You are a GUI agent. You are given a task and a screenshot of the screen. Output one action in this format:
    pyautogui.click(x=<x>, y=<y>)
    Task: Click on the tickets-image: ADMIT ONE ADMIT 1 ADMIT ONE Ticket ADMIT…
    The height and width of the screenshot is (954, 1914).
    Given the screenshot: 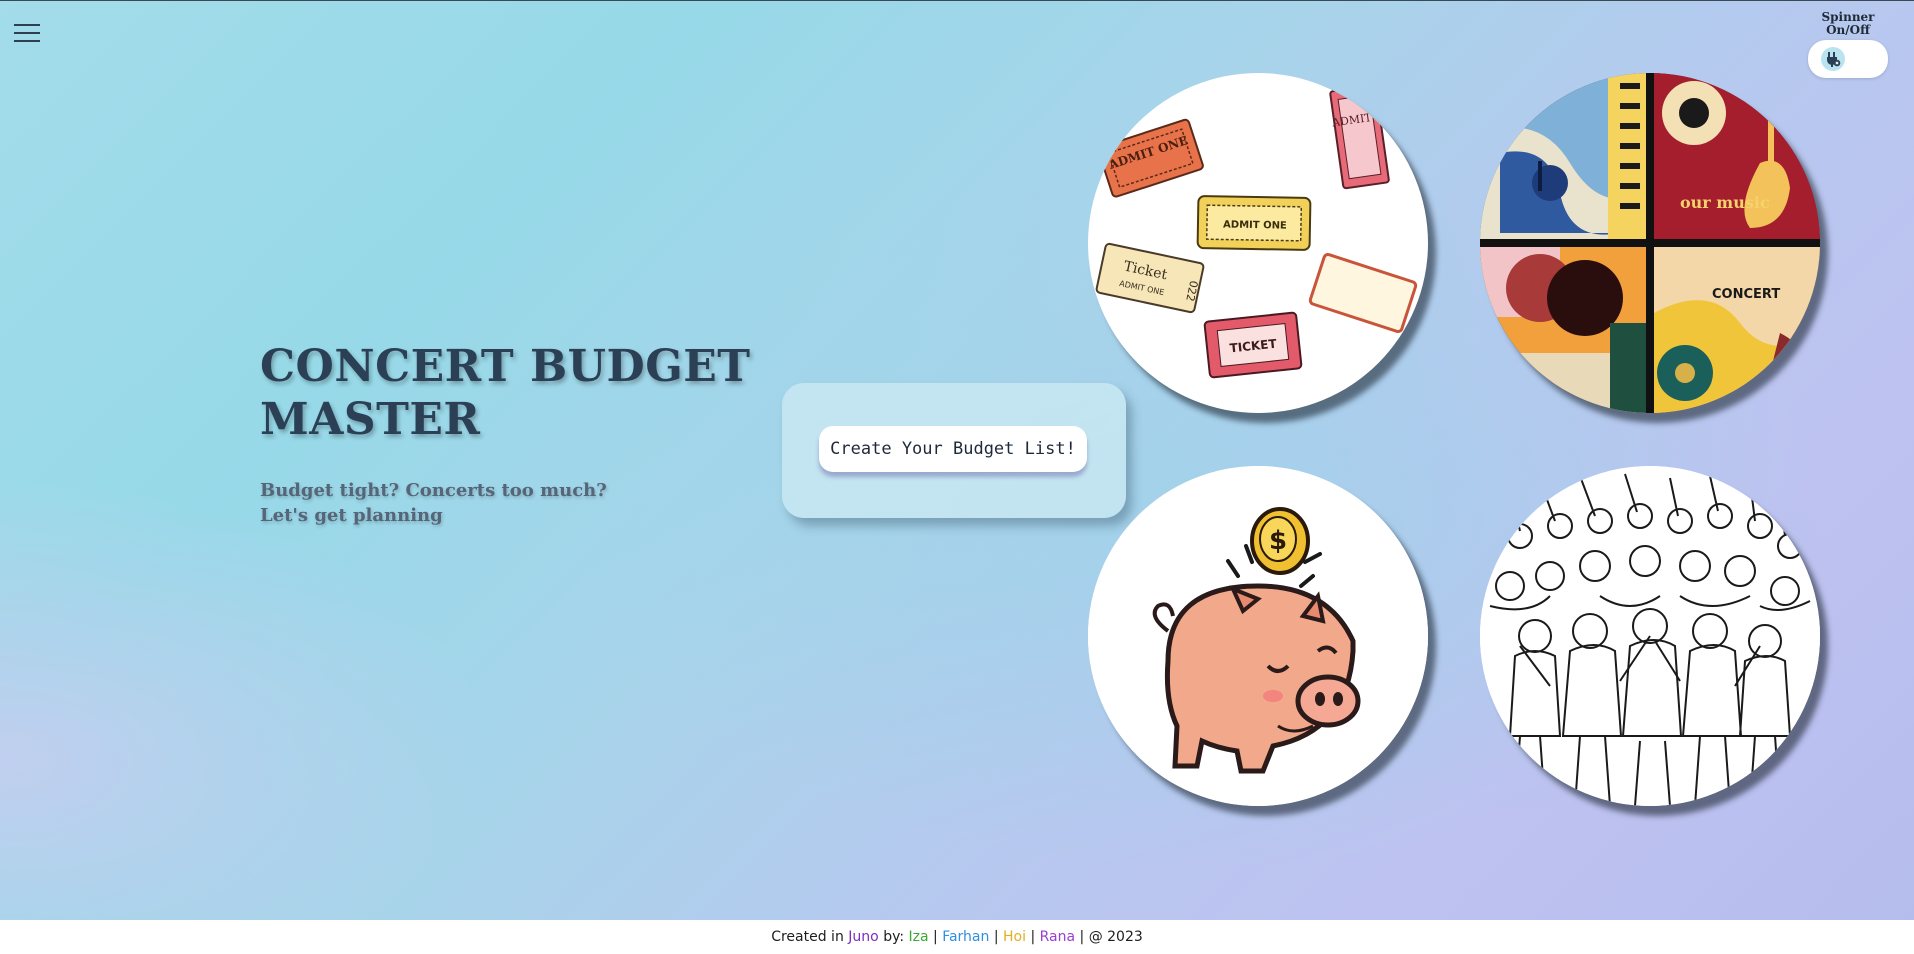 What is the action you would take?
    pyautogui.click(x=1258, y=243)
    